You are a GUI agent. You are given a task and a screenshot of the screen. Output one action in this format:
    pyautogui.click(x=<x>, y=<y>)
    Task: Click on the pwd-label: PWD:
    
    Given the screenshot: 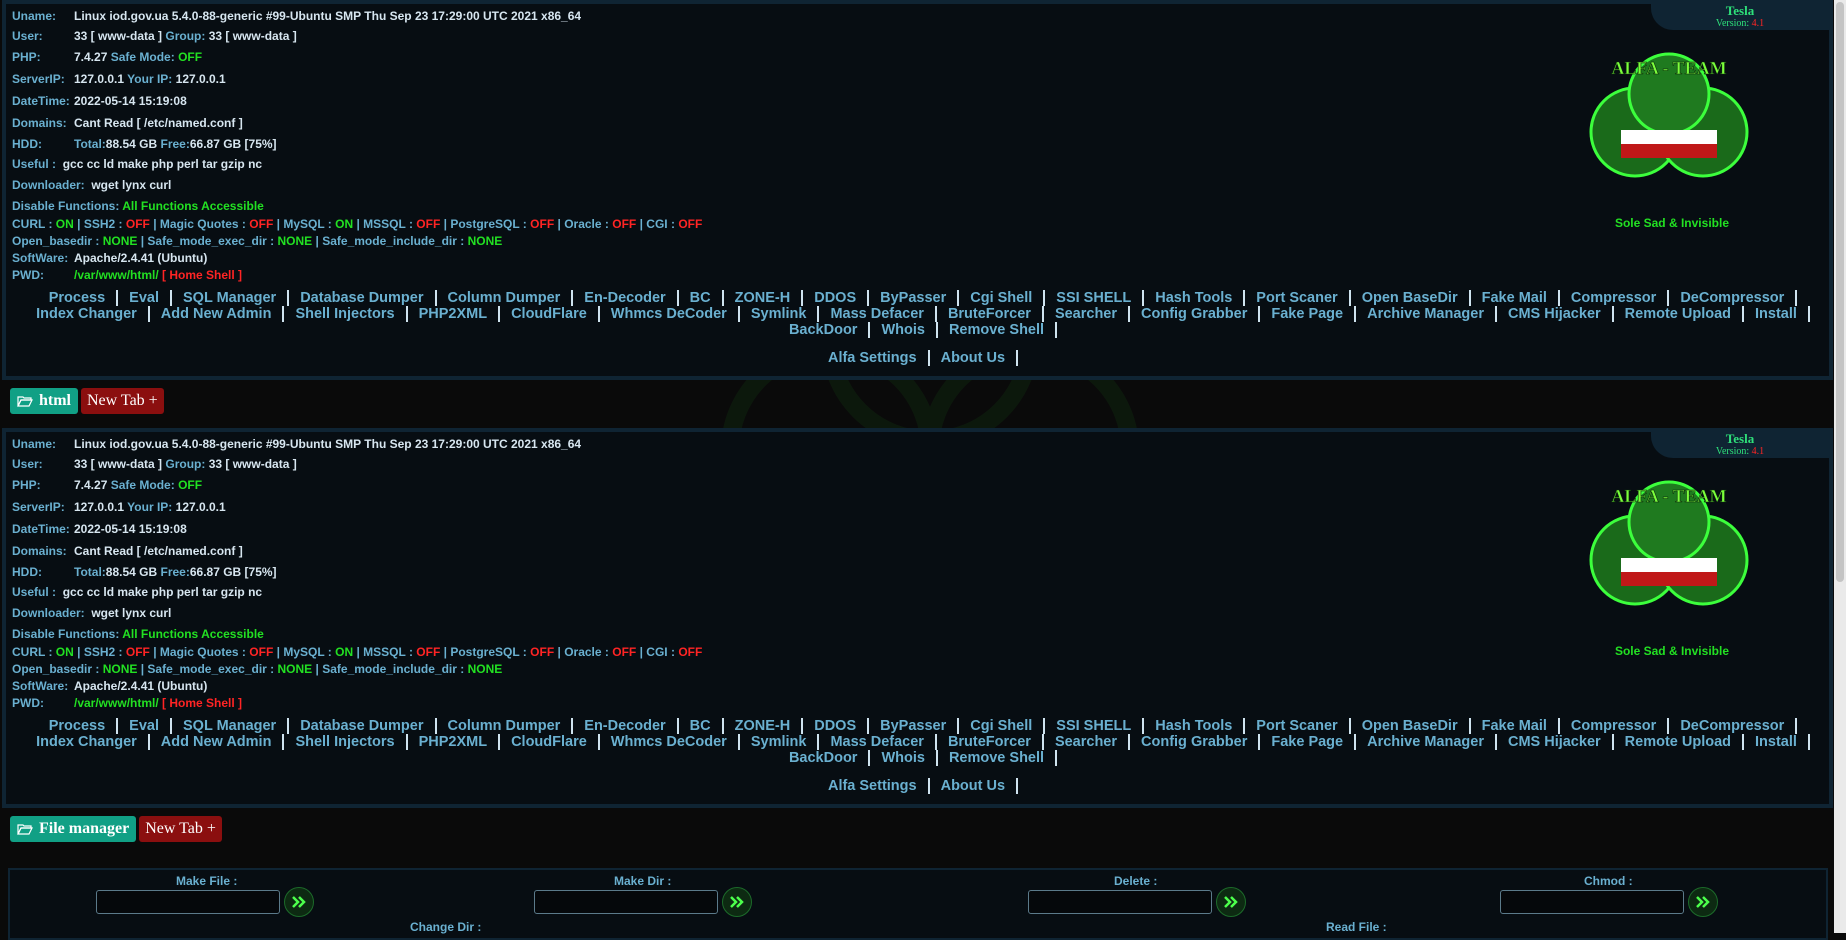 What is the action you would take?
    pyautogui.click(x=28, y=703)
    